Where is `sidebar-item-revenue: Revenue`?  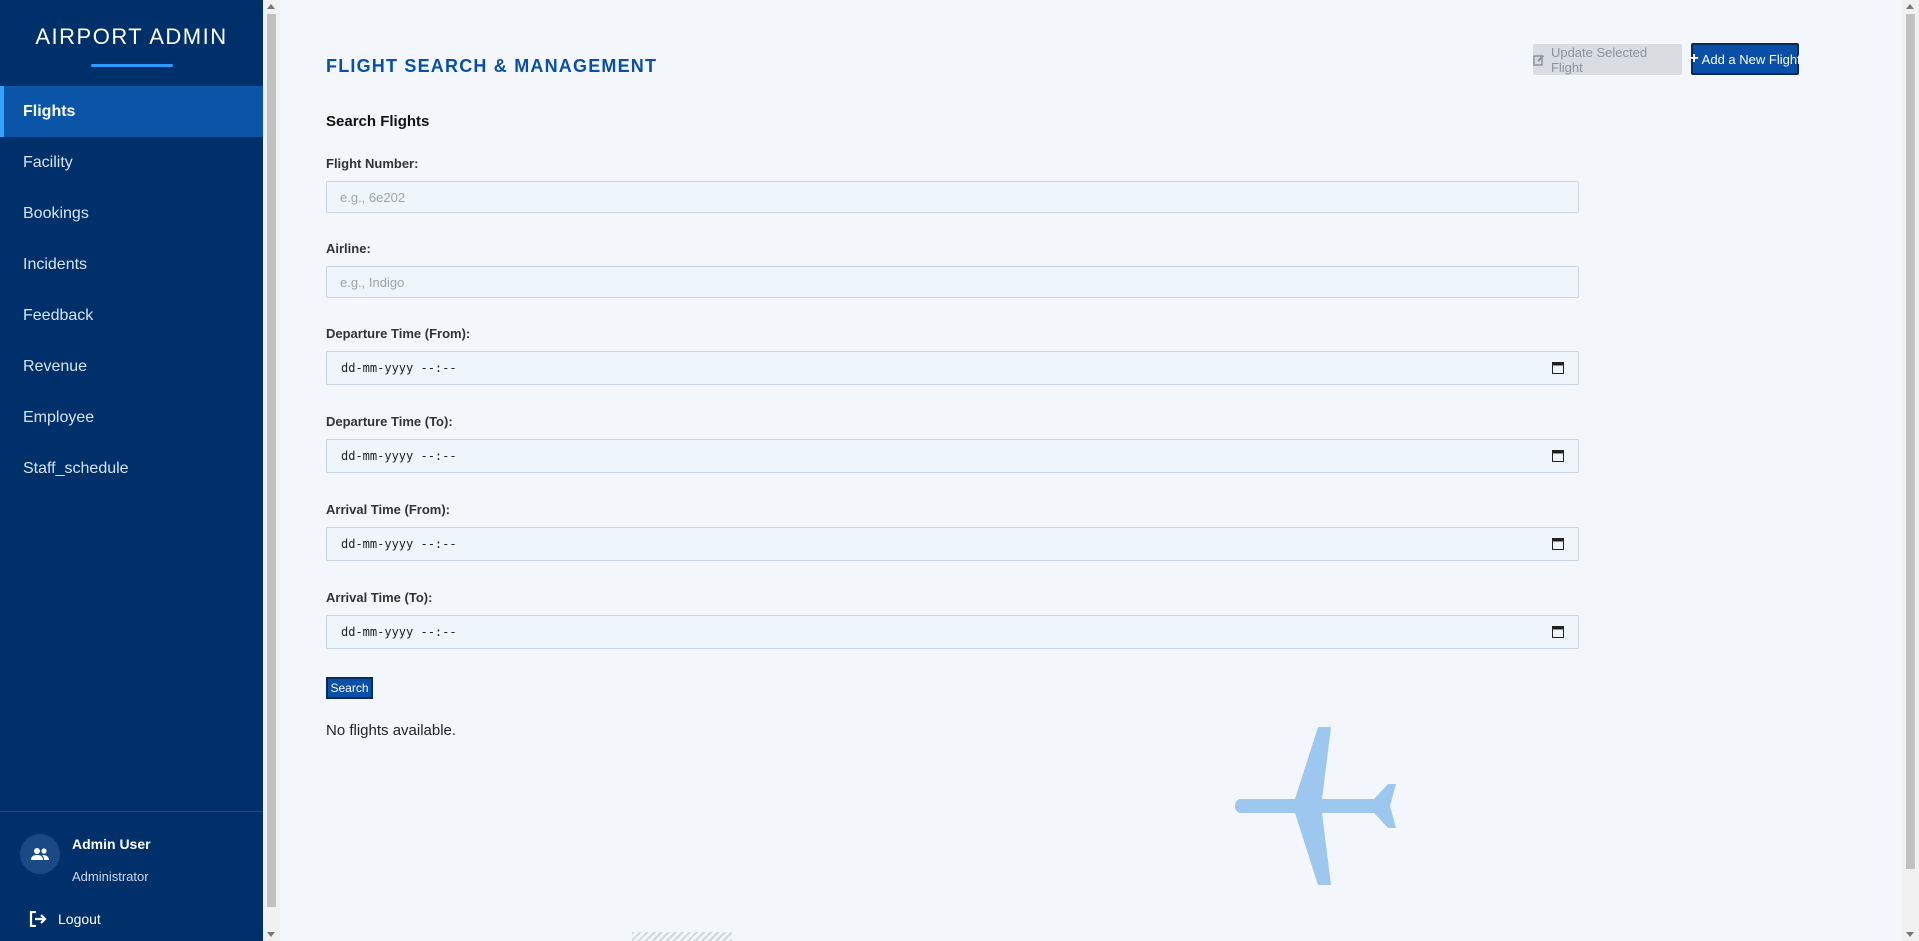 sidebar-item-revenue: Revenue is located at coordinates (131, 366).